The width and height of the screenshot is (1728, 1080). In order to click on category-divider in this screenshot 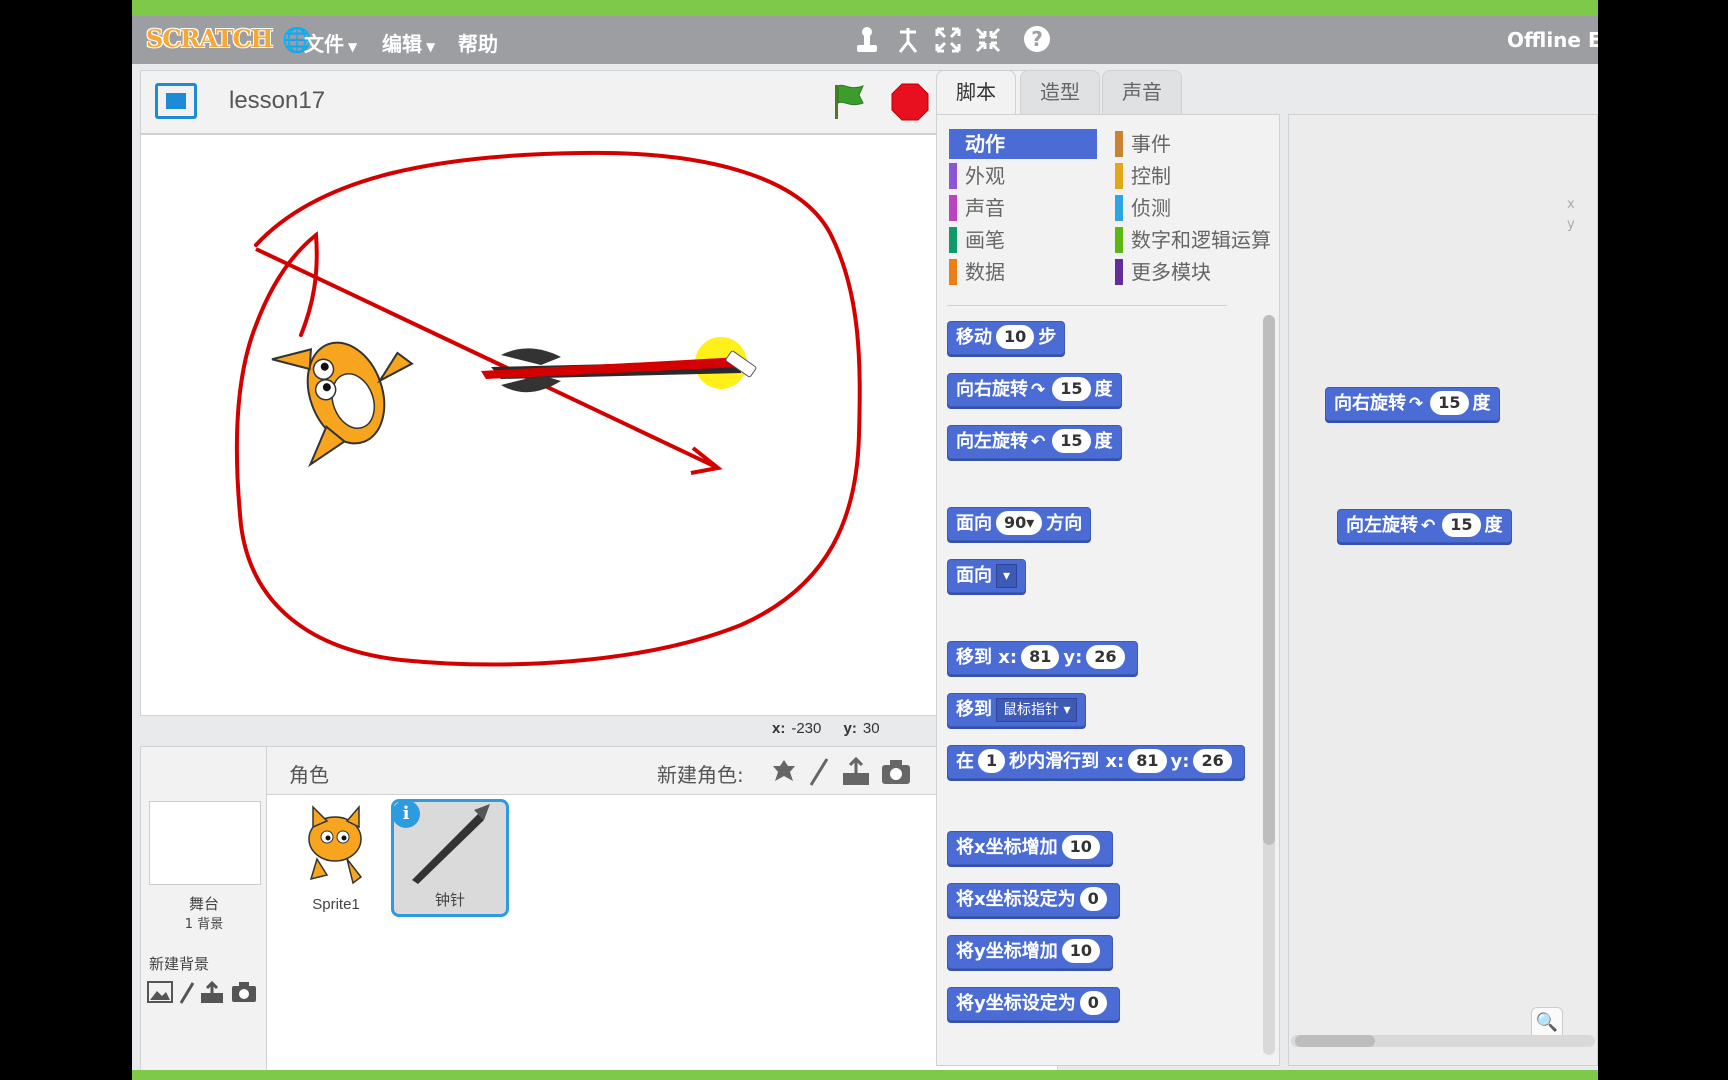, I will do `click(1087, 305)`.